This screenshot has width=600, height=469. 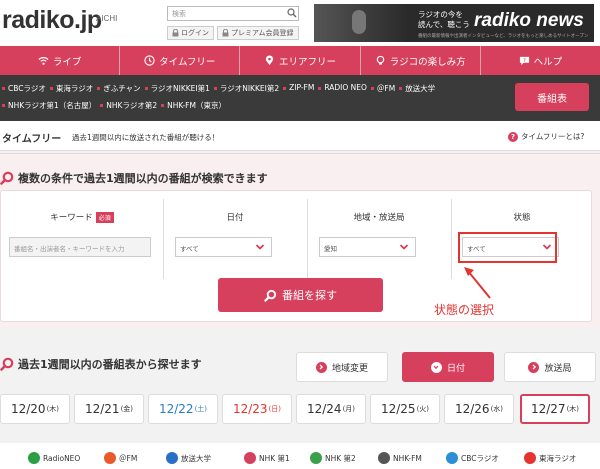 What do you see at coordinates (250, 458) in the screenshot?
I see `nhk1-logo-icon` at bounding box center [250, 458].